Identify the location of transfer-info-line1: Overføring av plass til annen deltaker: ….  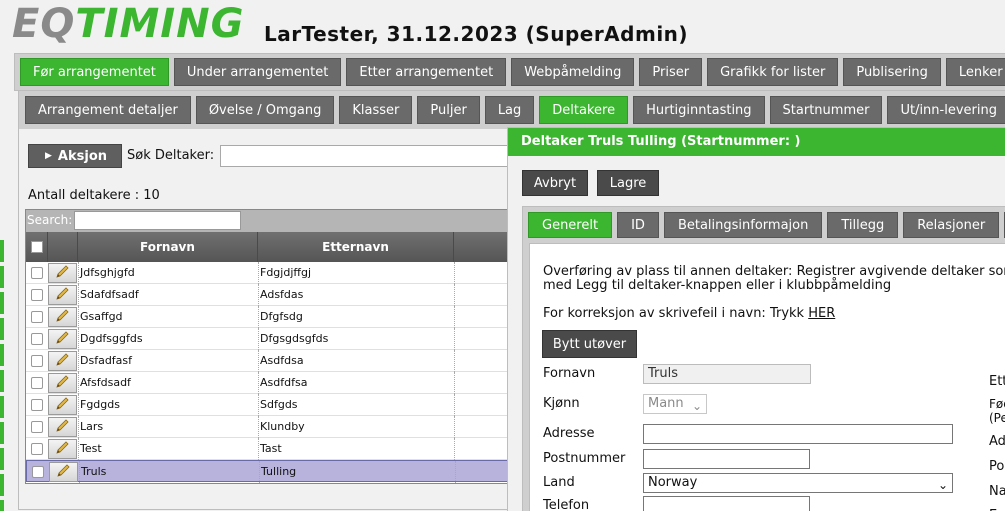
(774, 271).